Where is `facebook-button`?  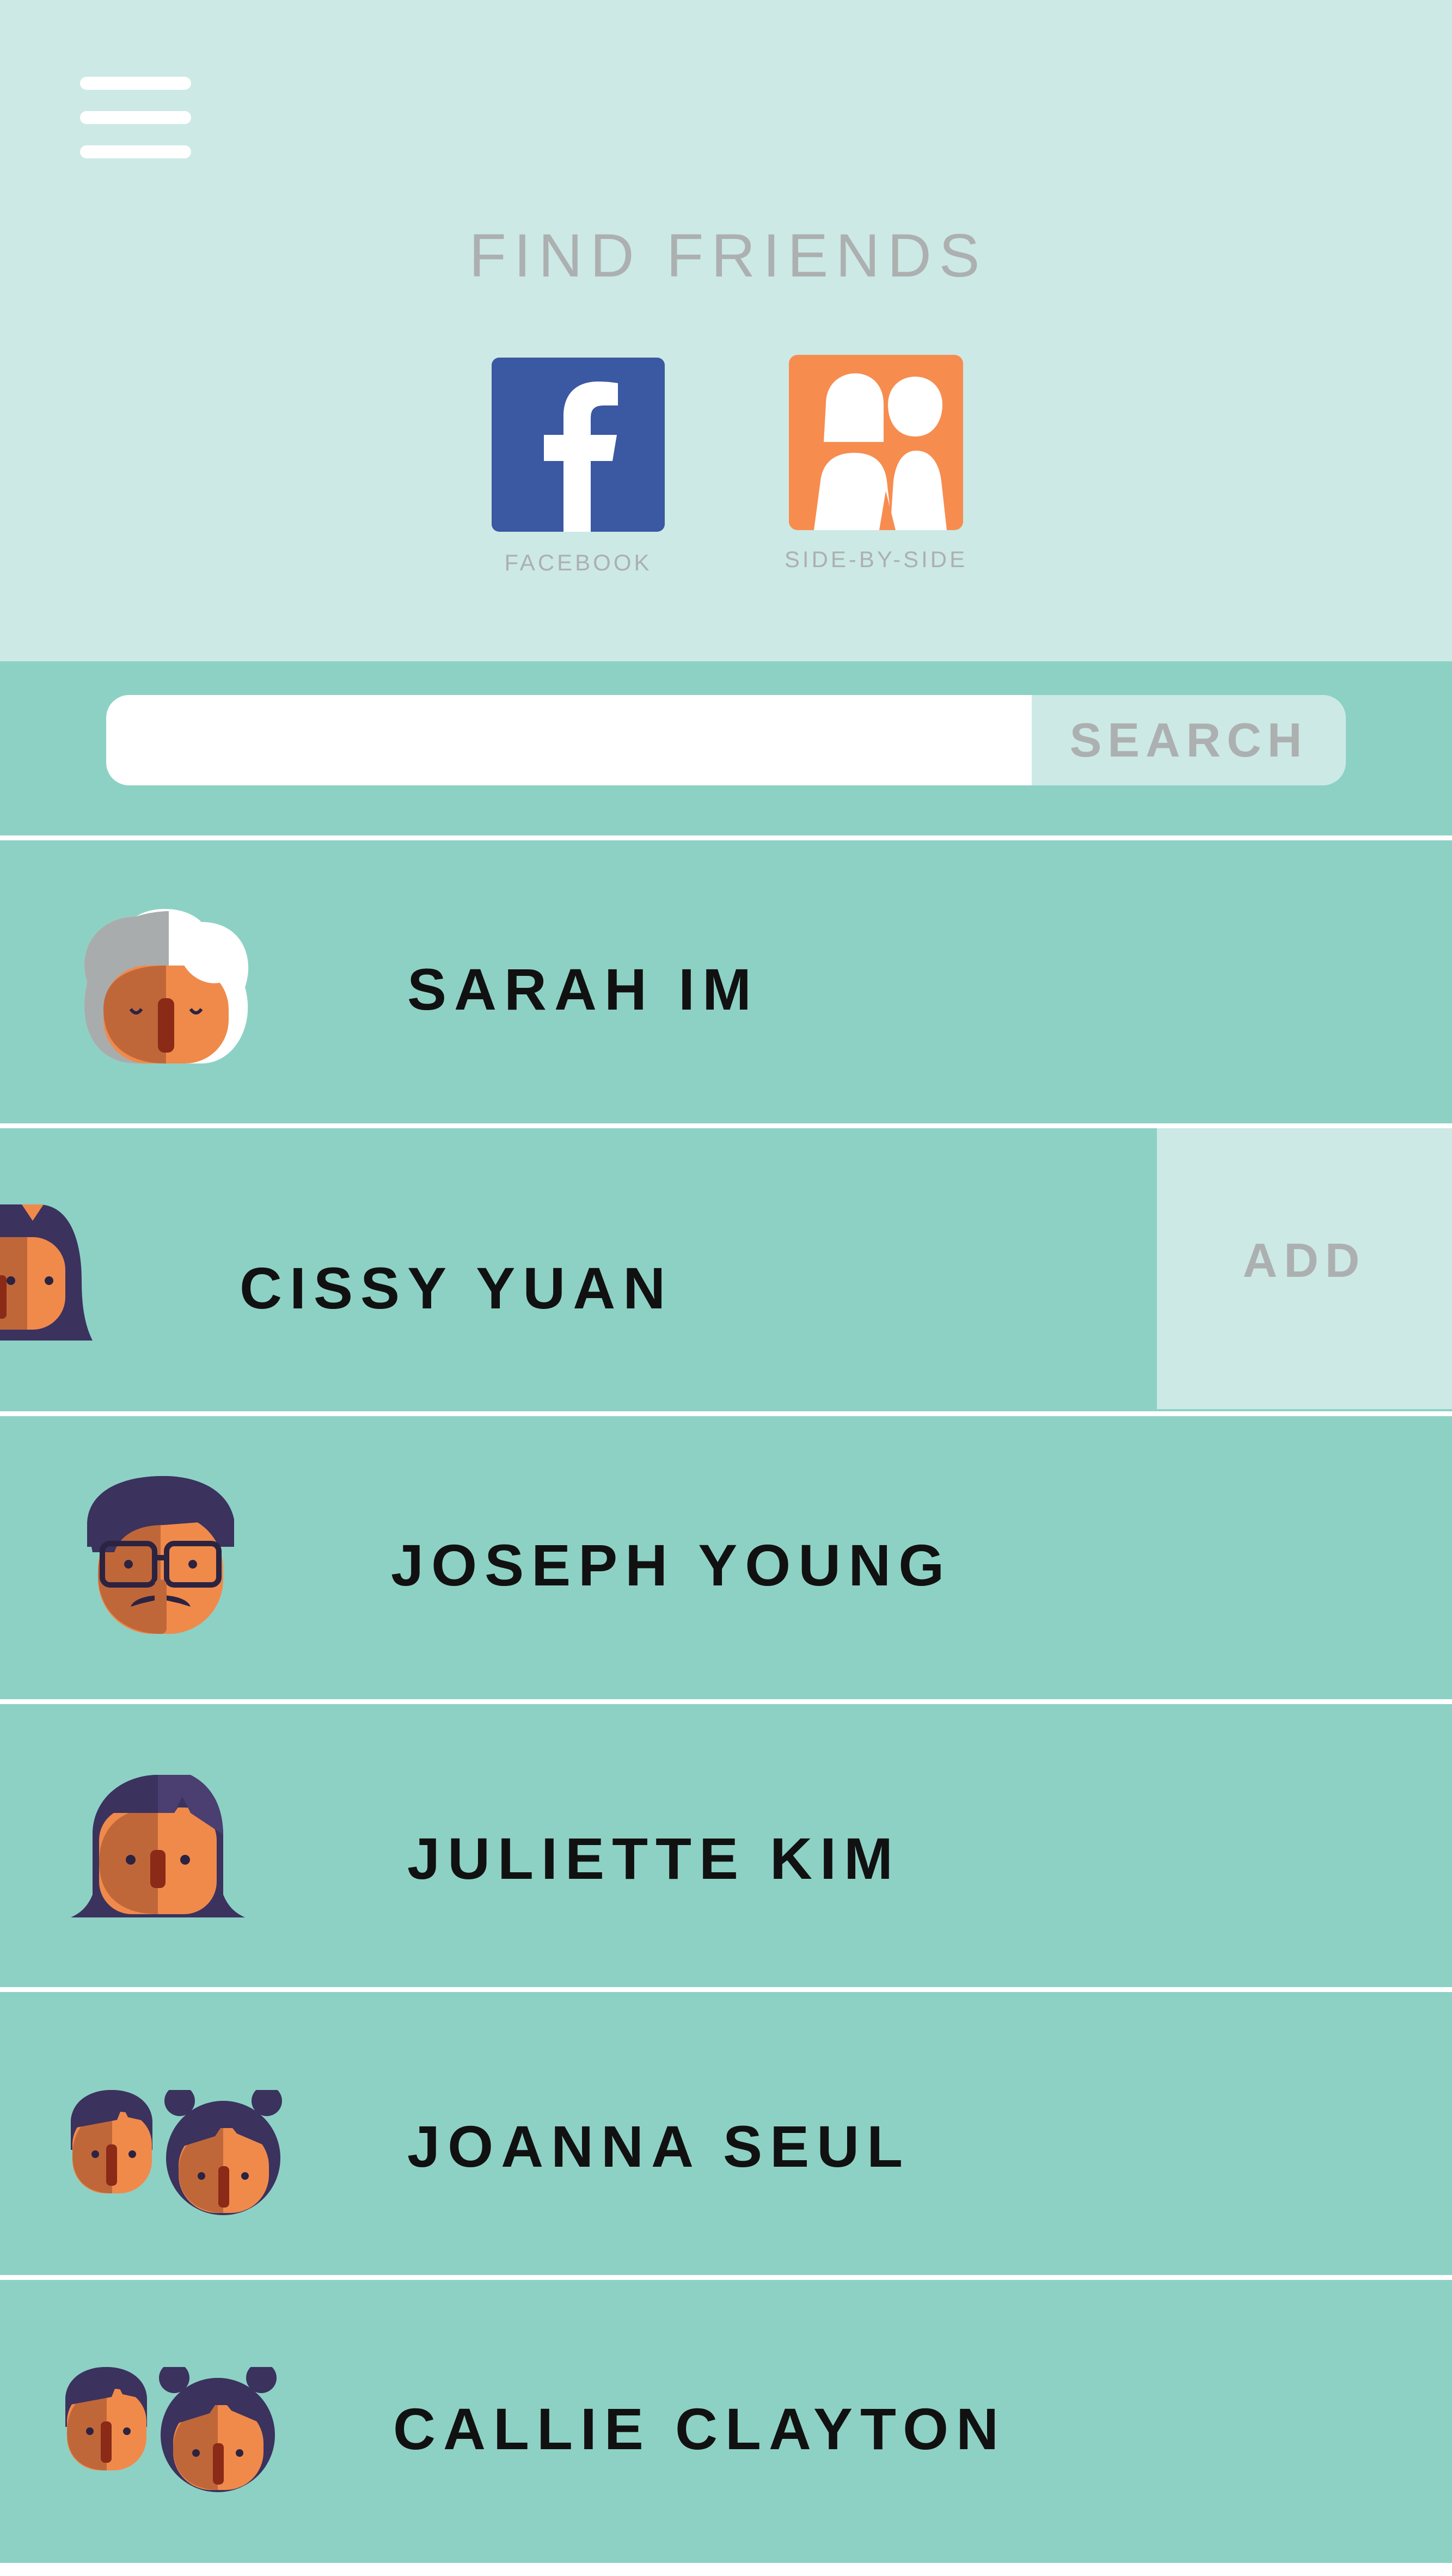
facebook-button is located at coordinates (578, 445).